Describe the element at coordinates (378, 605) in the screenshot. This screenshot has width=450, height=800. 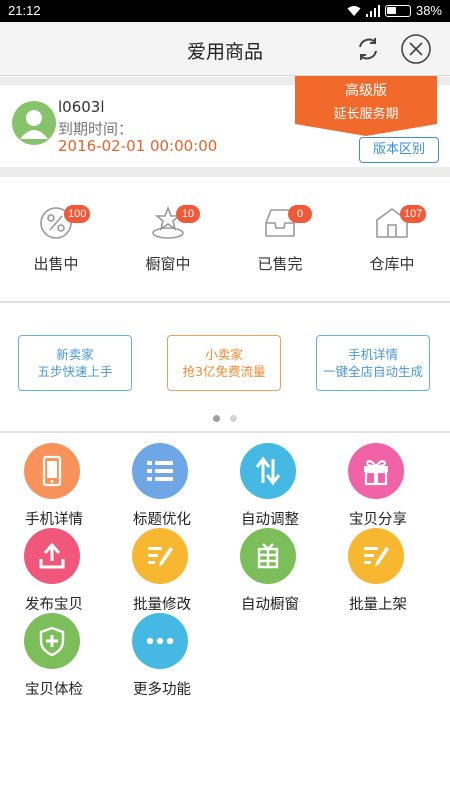
I see `tool-label: 批量上架` at that location.